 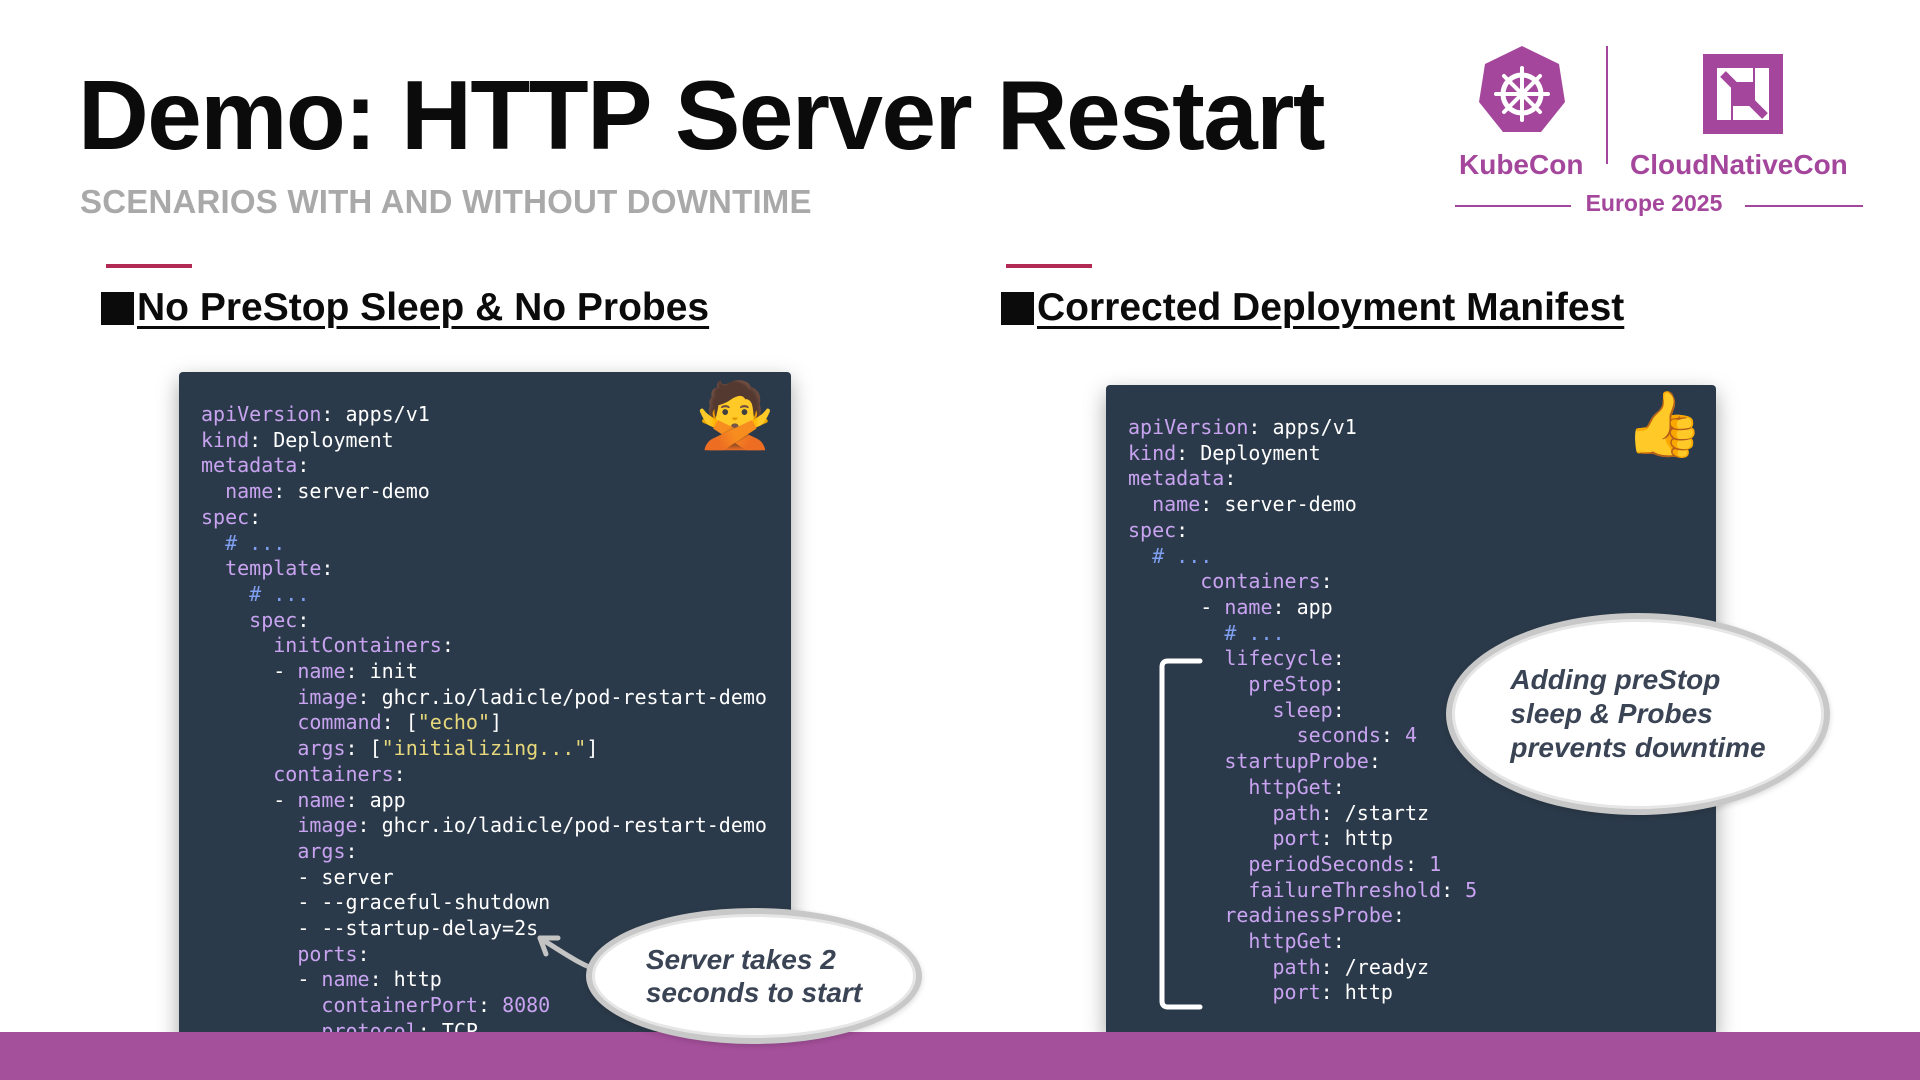 What do you see at coordinates (376, 902) in the screenshot?
I see `code-token: - --graceful-shutdown` at bounding box center [376, 902].